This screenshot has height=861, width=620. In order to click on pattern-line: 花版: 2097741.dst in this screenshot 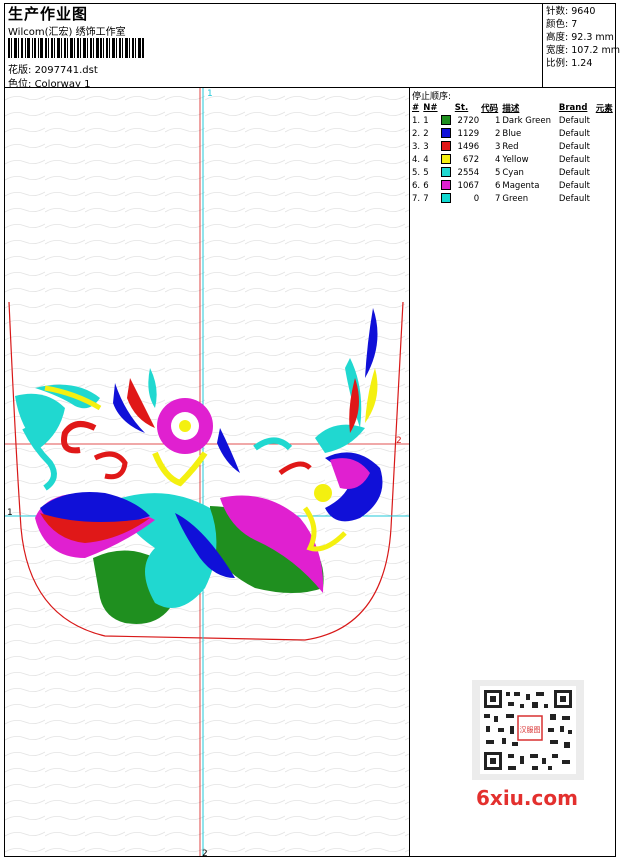, I will do `click(53, 68)`.